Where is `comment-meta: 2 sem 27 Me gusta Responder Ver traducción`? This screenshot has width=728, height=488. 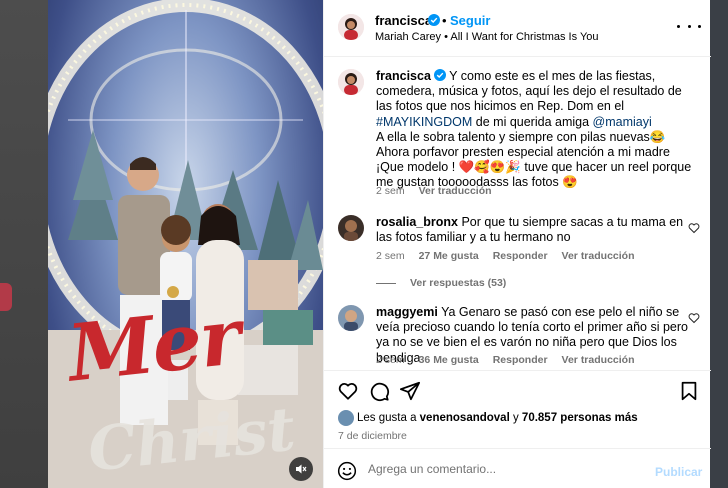
comment-meta: 2 sem 27 Me gusta Responder Ver traducción is located at coordinates (512, 256).